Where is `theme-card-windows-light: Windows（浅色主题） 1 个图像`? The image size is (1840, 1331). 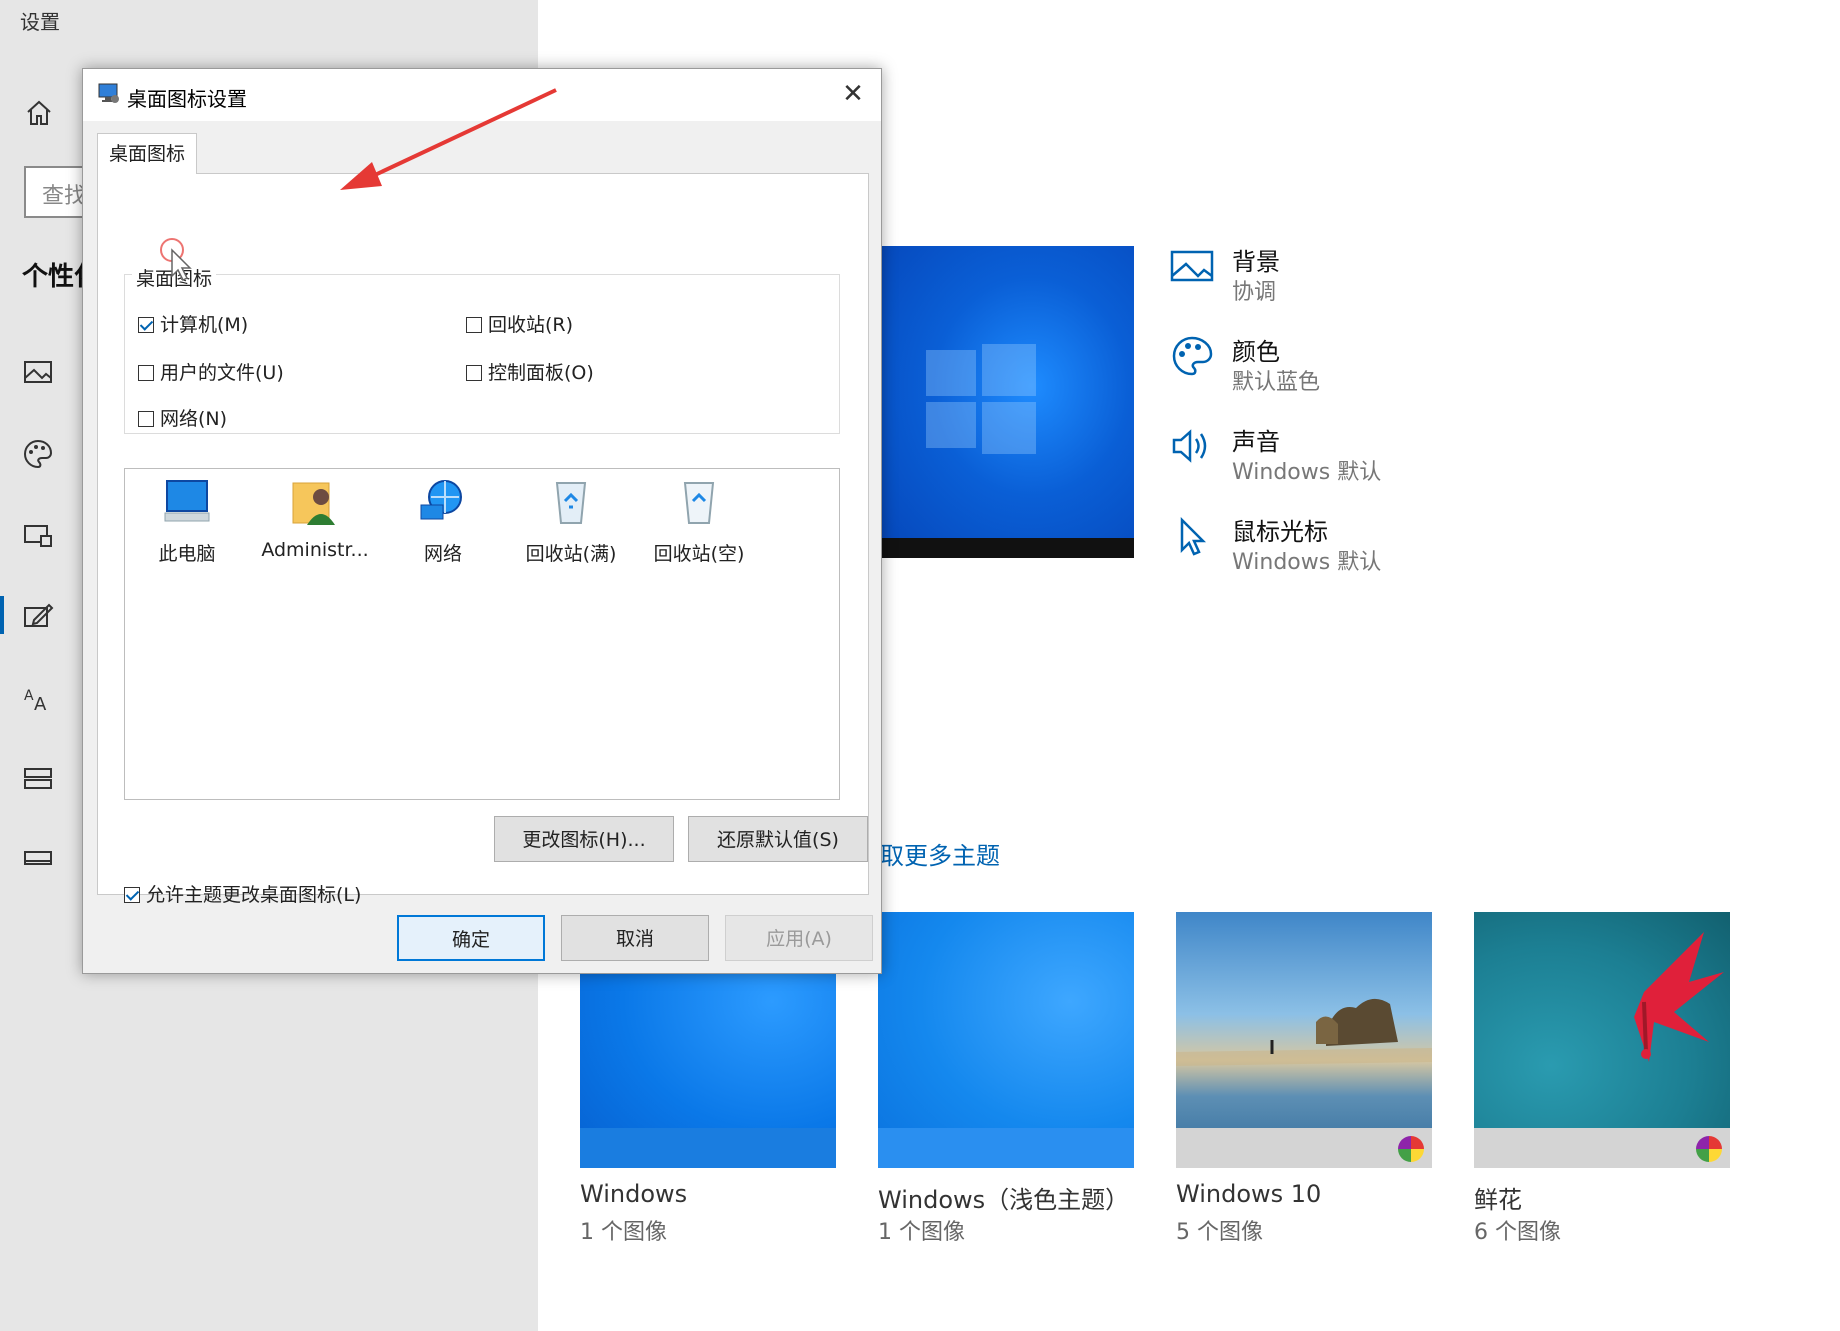 theme-card-windows-light: Windows（浅色主题） 1 个图像 is located at coordinates (1006, 1078).